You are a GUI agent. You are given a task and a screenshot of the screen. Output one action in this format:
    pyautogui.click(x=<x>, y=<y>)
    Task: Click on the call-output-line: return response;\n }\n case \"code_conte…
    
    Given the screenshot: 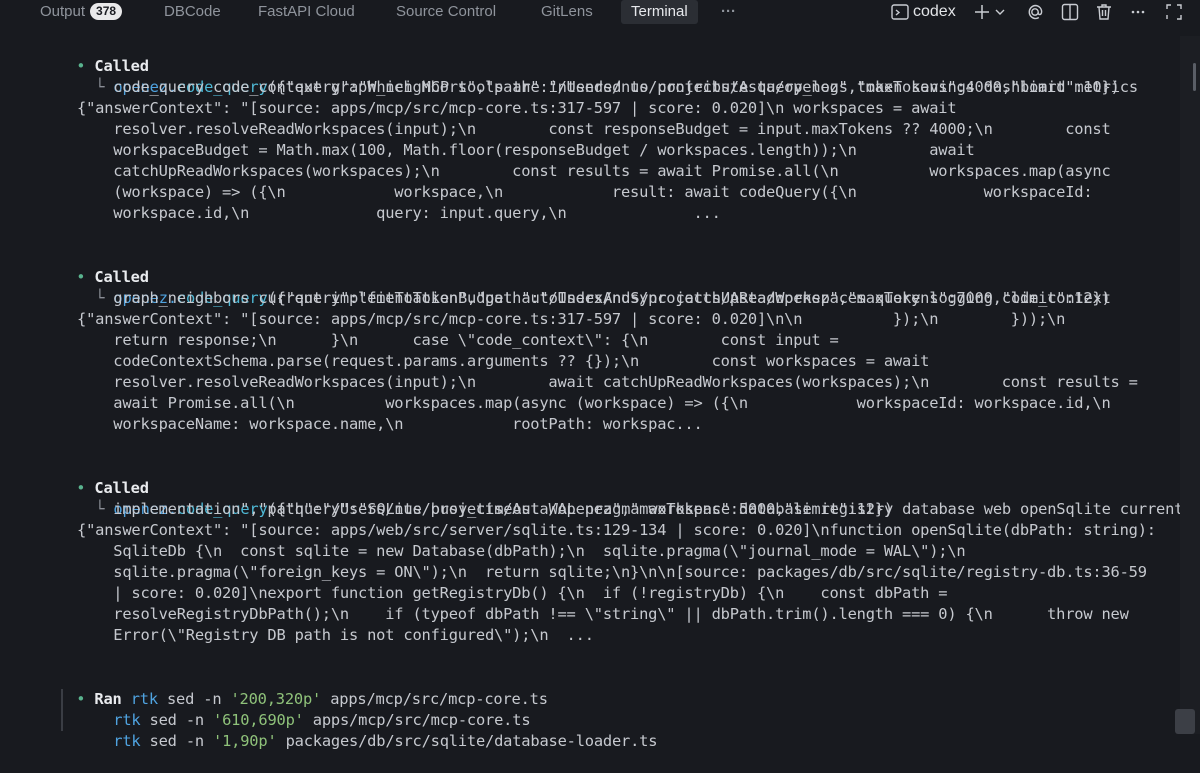 What is the action you would take?
    pyautogui.click(x=458, y=340)
    